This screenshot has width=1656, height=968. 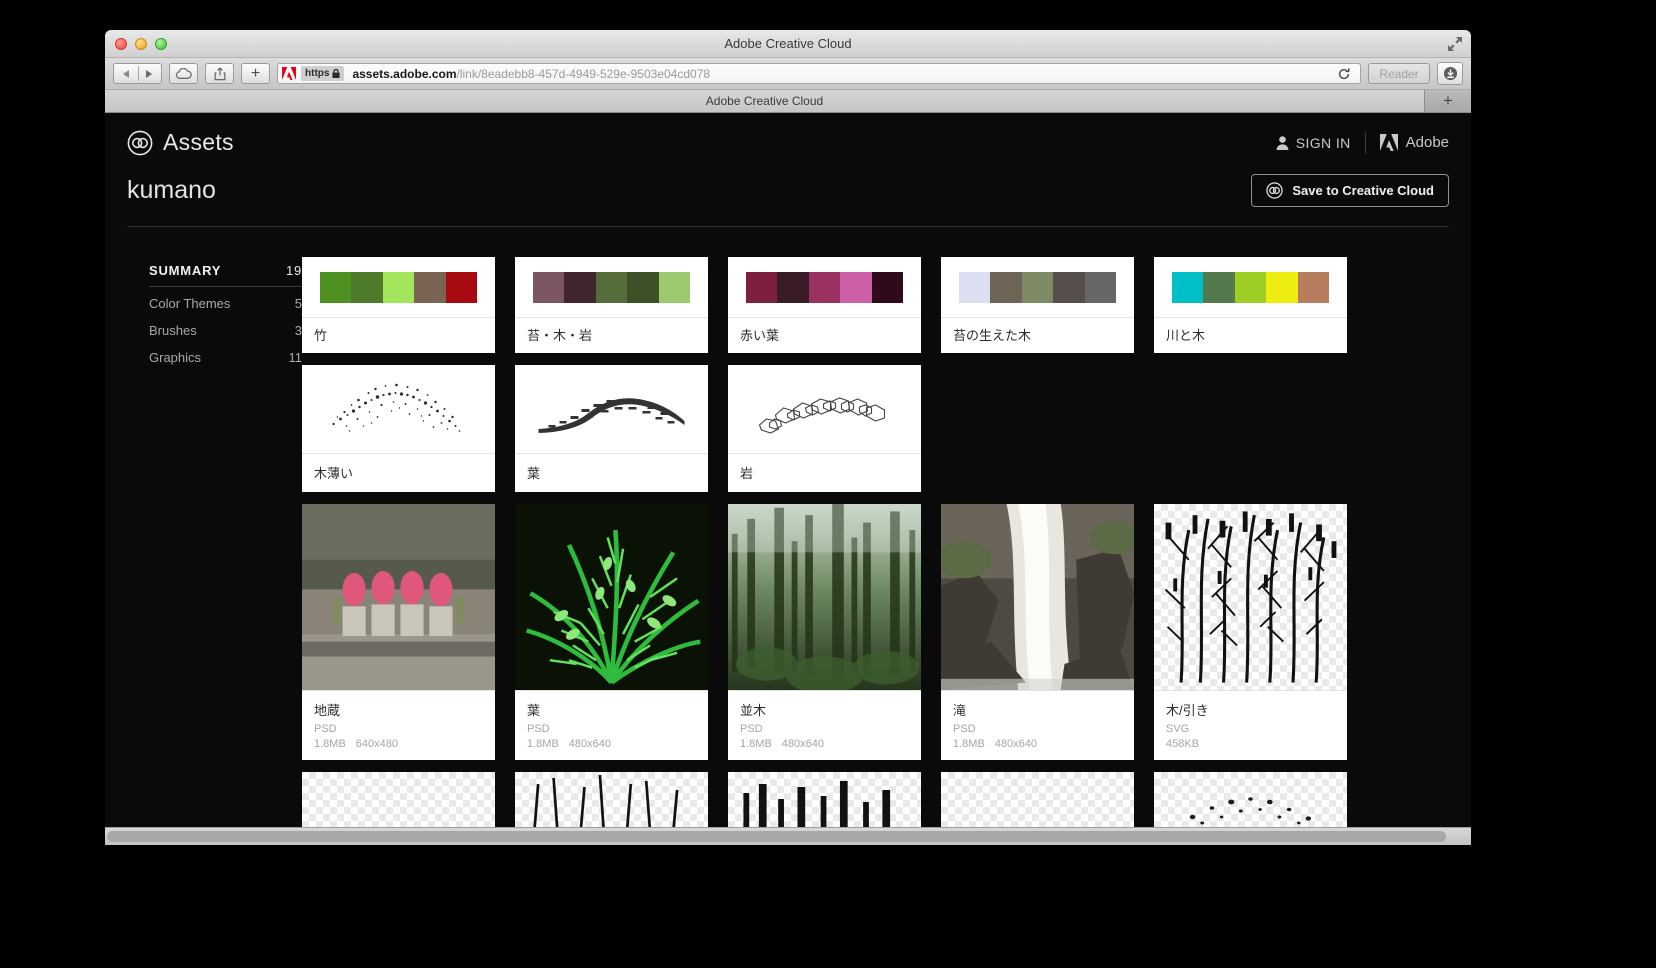 I want to click on add-bookmark-button: +, so click(x=255, y=73).